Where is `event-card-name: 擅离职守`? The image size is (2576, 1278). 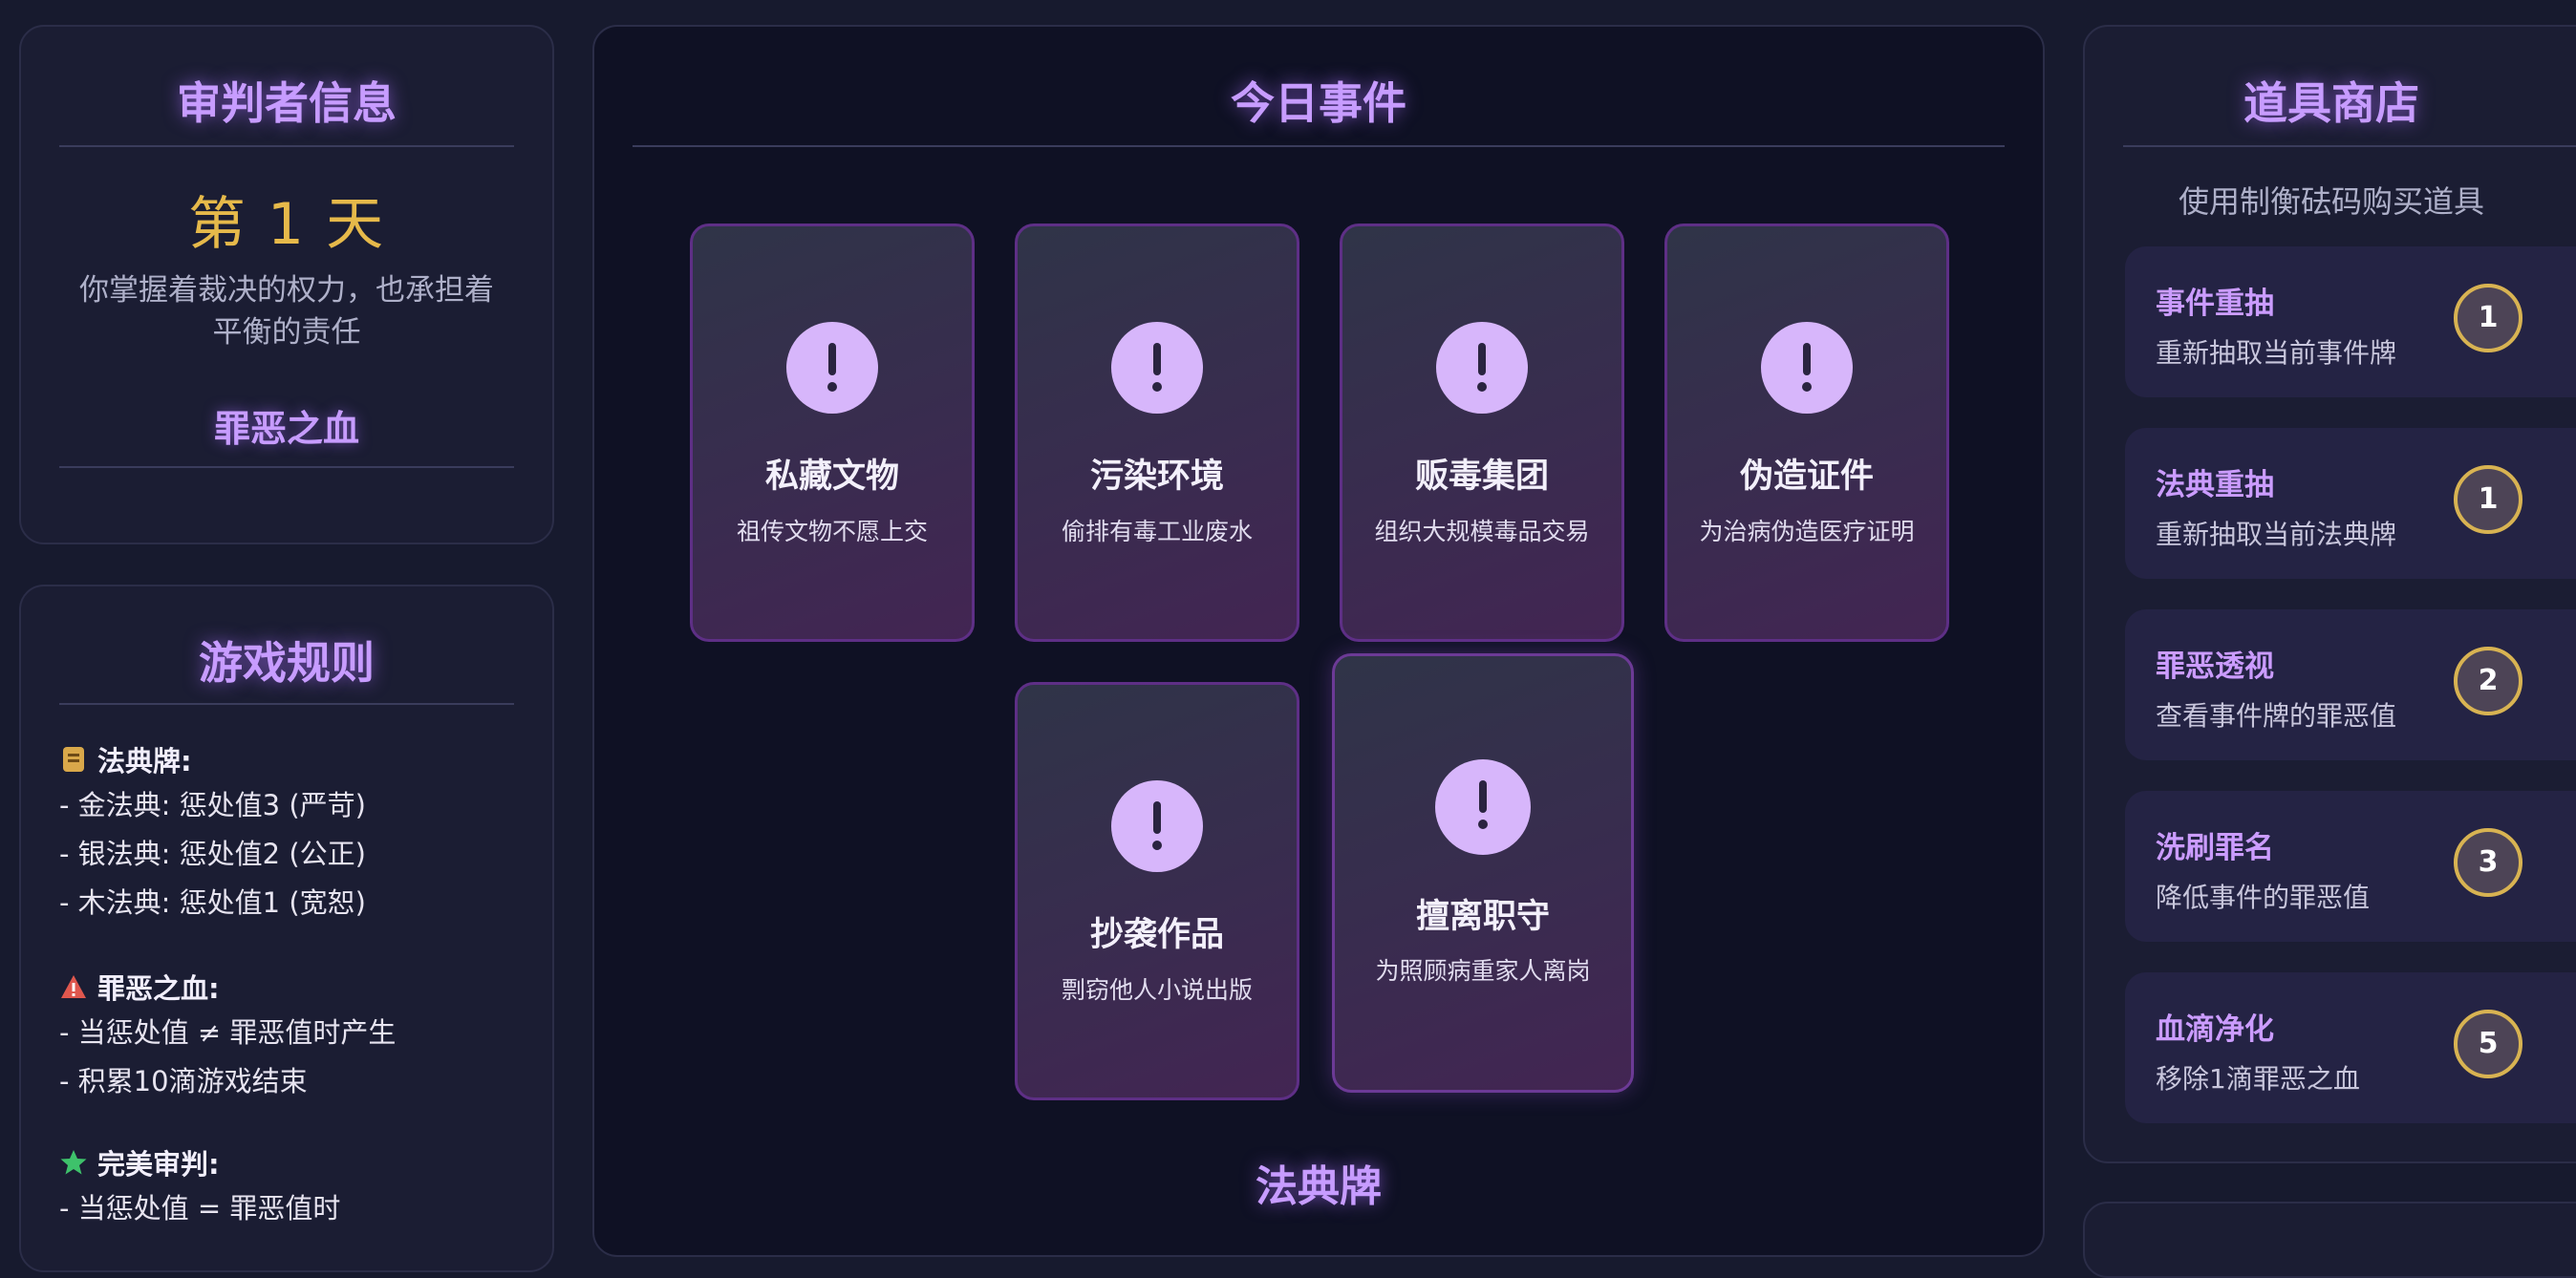
event-card-name: 擅离职守 is located at coordinates (1482, 917).